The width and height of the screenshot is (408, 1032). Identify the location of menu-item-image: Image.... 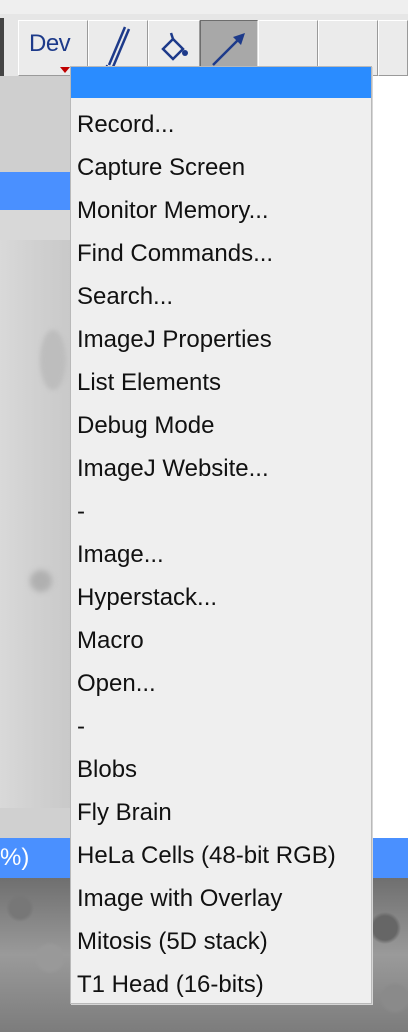
(222, 554).